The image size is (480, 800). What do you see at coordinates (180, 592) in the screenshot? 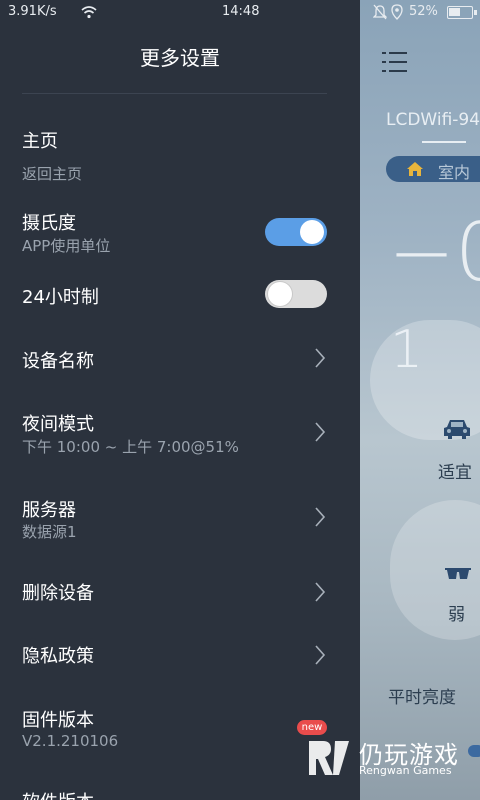
I see `menu-item-delete-device: 删除设备` at bounding box center [180, 592].